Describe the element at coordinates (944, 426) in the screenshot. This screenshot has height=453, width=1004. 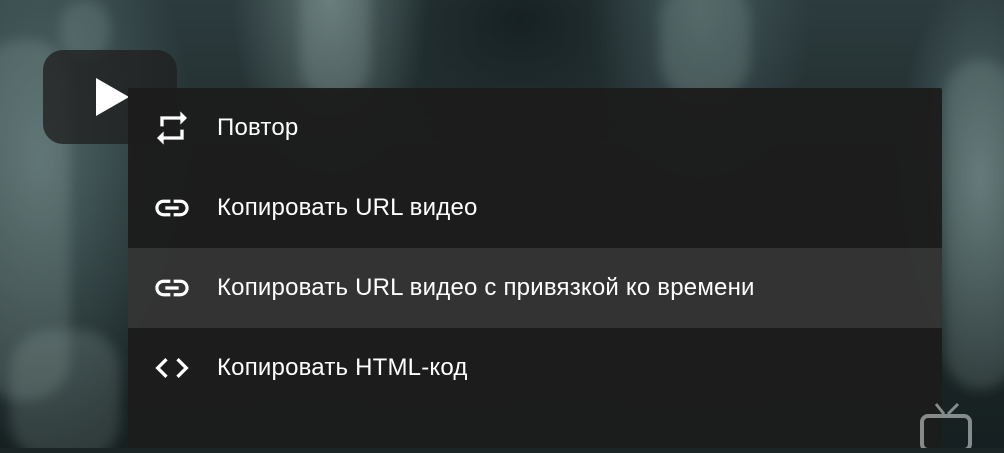
I see `channel-watermark-icon` at that location.